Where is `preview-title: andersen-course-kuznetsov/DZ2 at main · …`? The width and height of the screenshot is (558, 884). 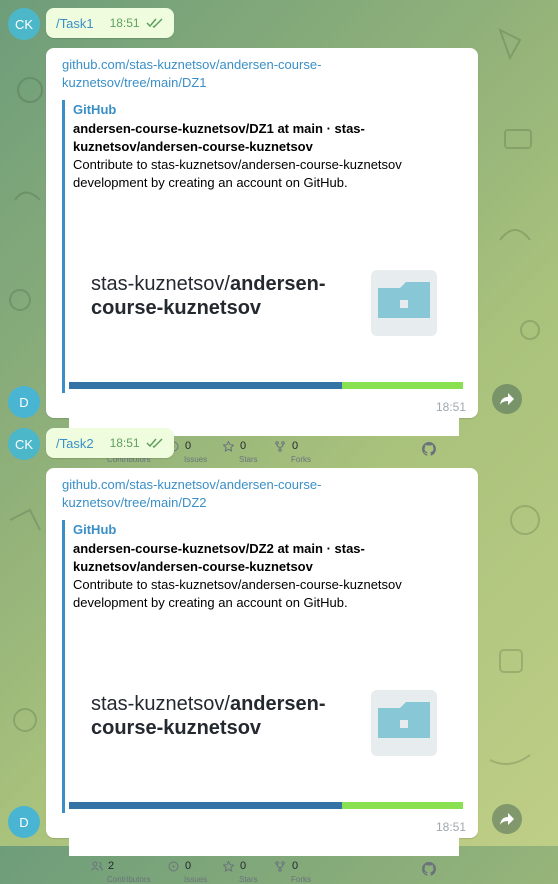
preview-title: andersen-course-kuznetsov/DZ2 at main · … is located at coordinates (219, 557).